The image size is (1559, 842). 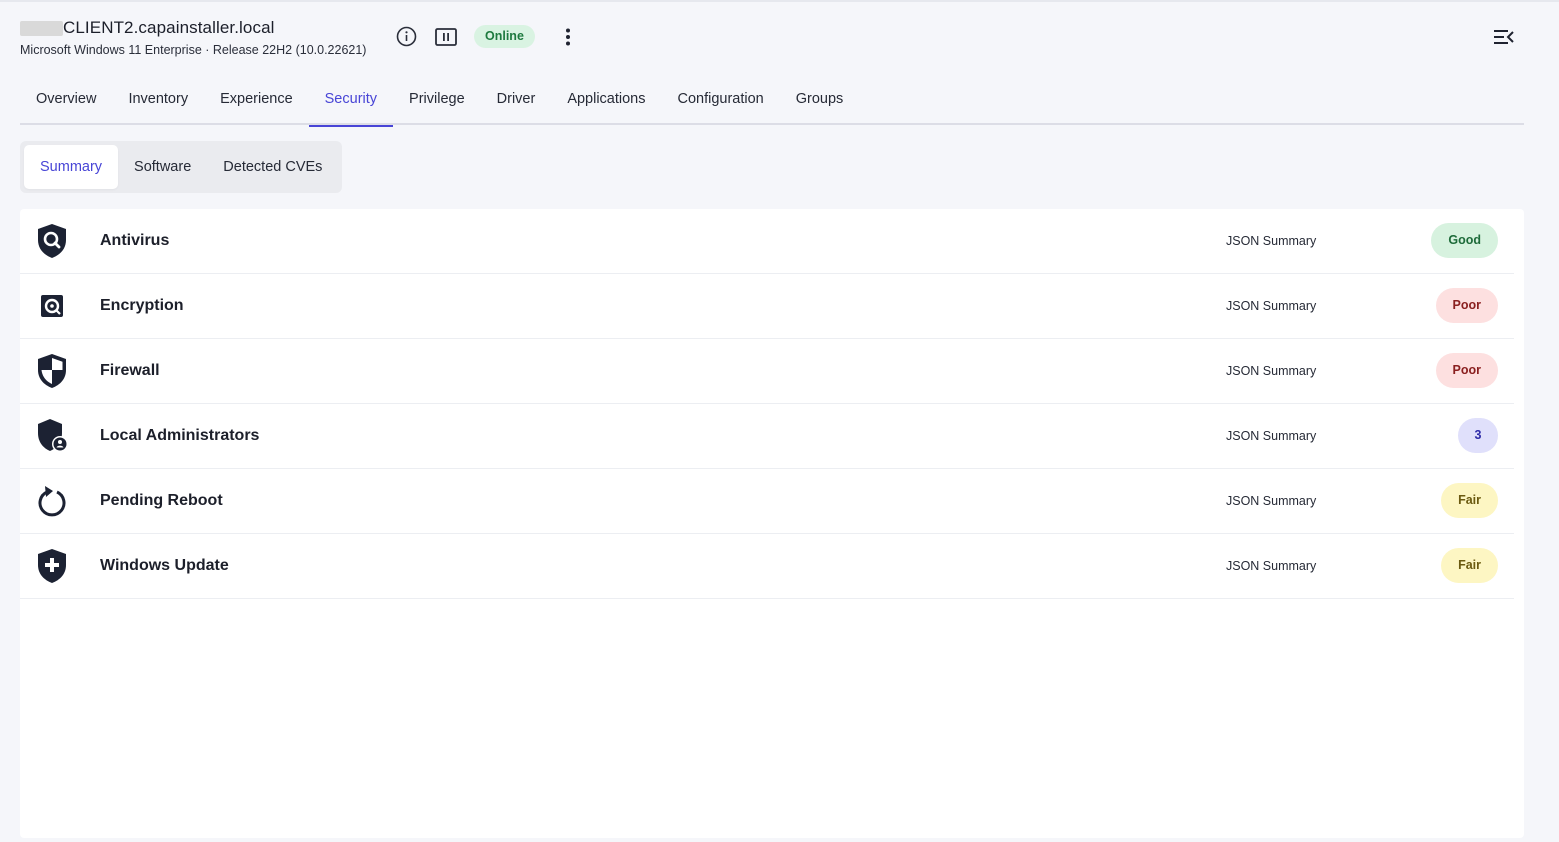 What do you see at coordinates (437, 102) in the screenshot?
I see `tab-privilege: Privilege` at bounding box center [437, 102].